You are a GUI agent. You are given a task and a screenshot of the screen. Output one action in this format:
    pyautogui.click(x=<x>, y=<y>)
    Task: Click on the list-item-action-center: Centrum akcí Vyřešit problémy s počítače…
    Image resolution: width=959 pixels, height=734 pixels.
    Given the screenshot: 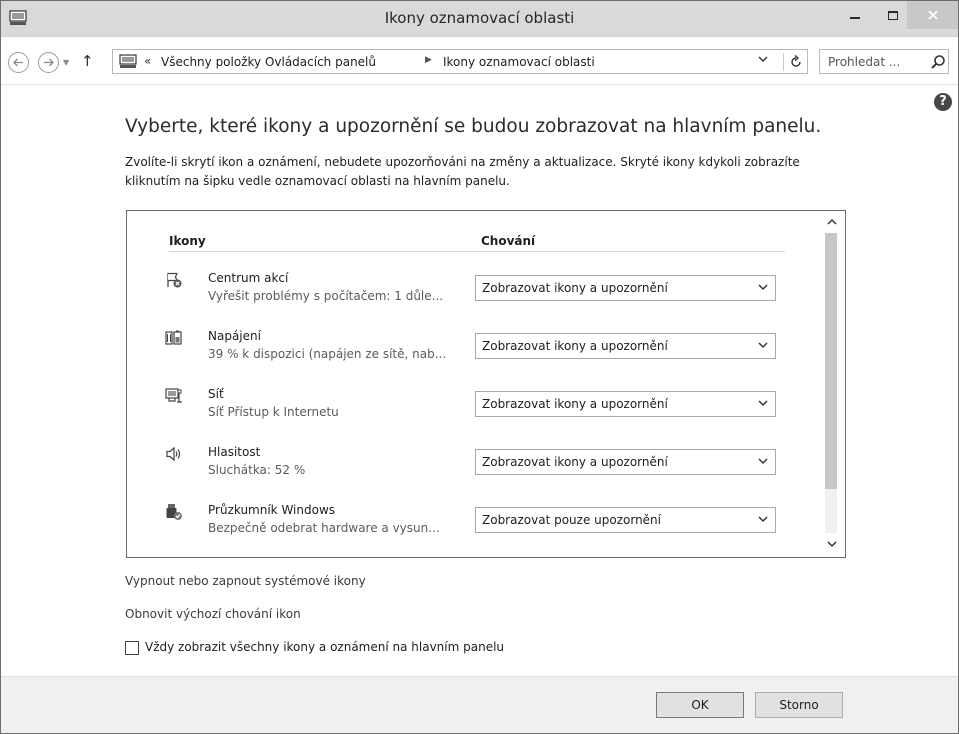 What is the action you would take?
    pyautogui.click(x=472, y=297)
    